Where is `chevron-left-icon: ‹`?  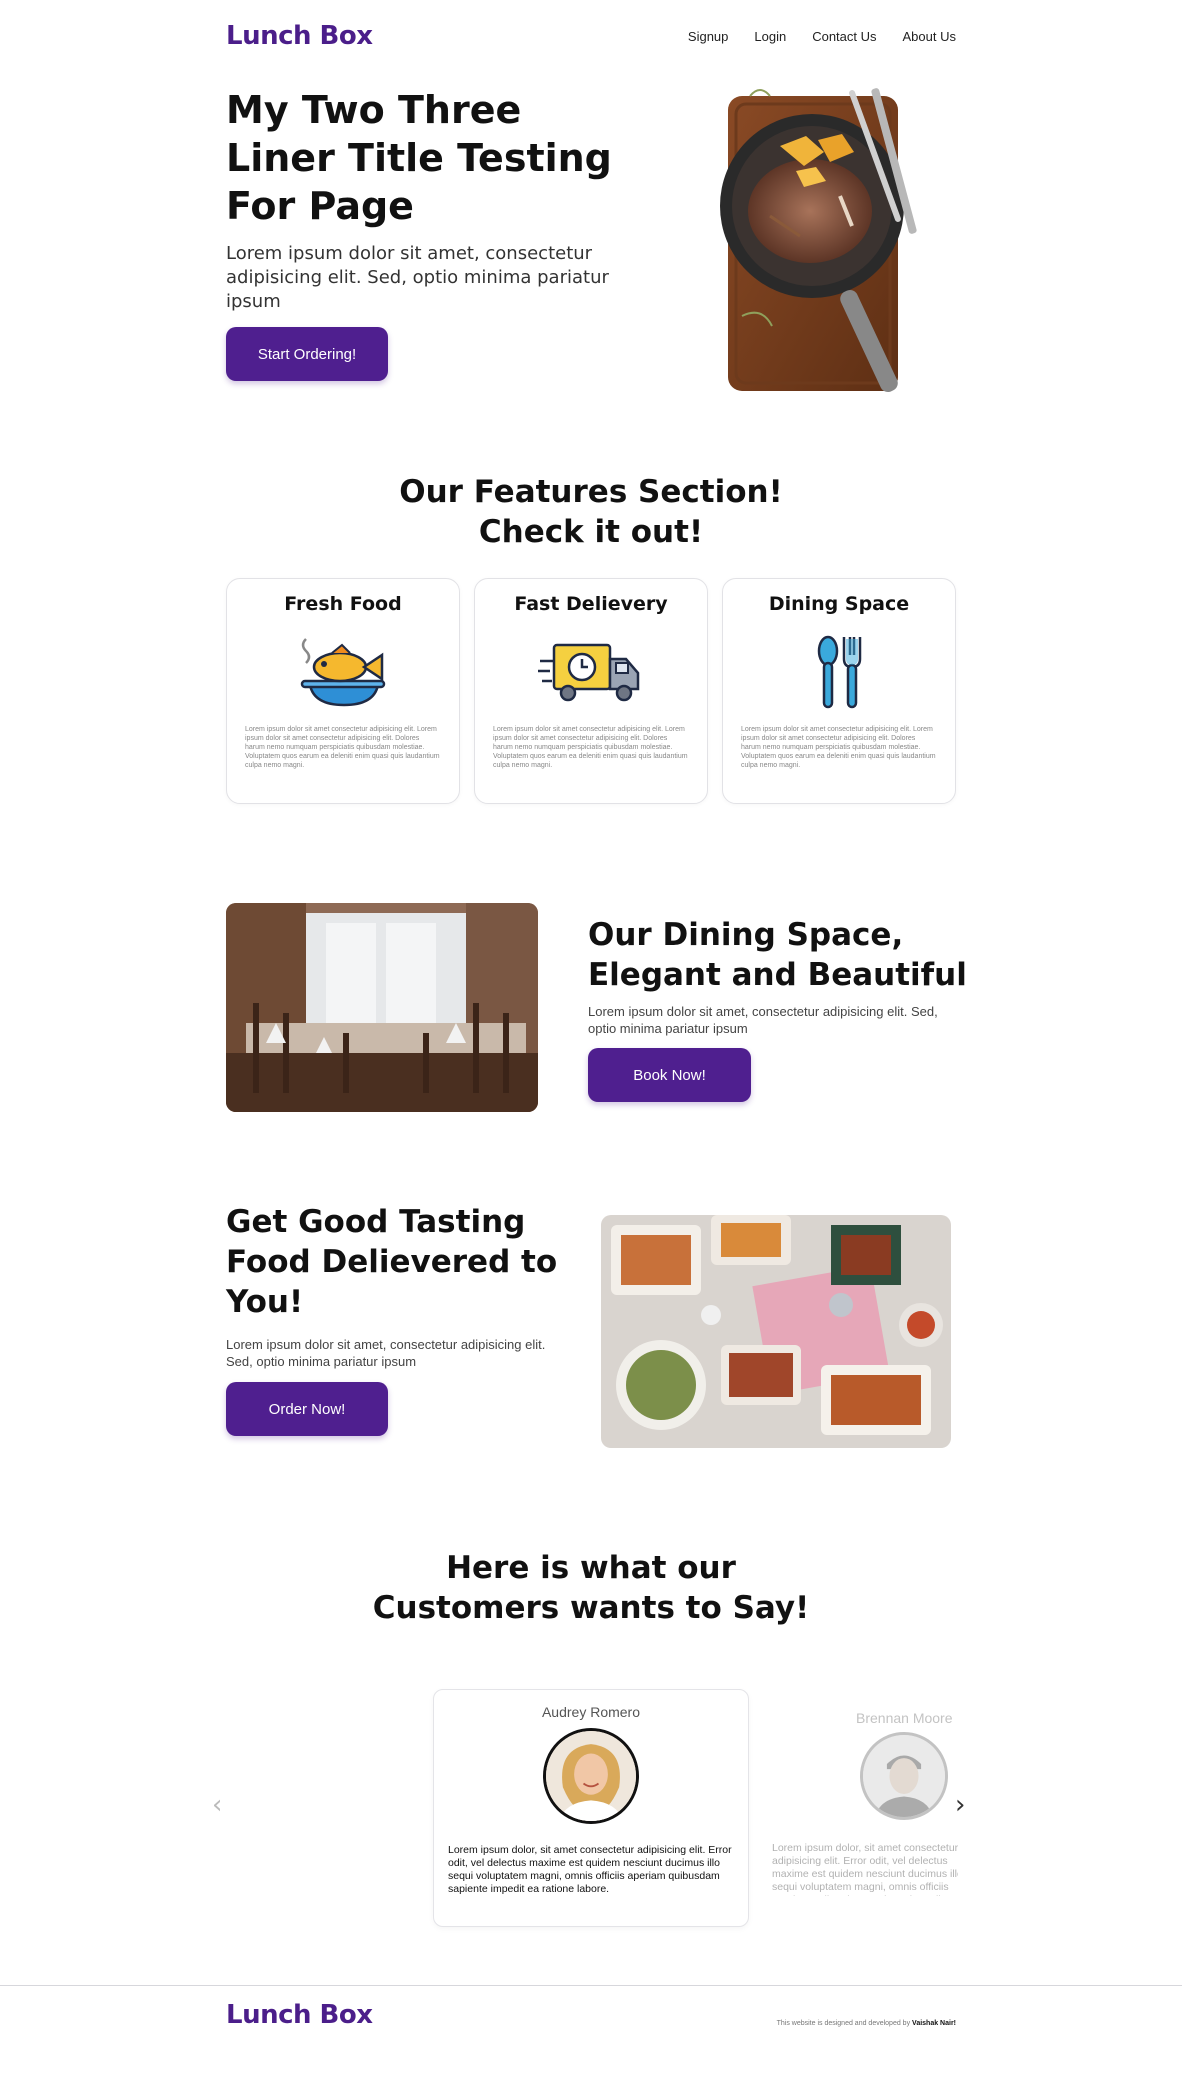 chevron-left-icon: ‹ is located at coordinates (217, 1805).